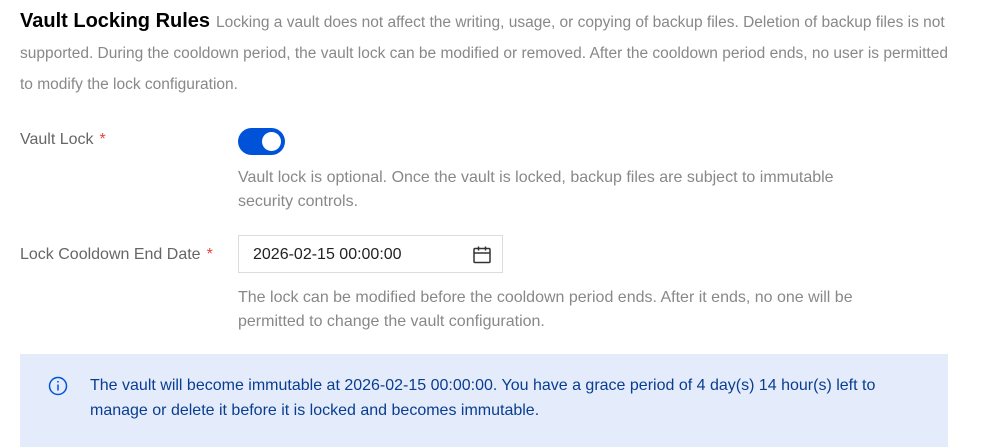 Image resolution: width=993 pixels, height=447 pixels. I want to click on toggle-knob, so click(271, 141).